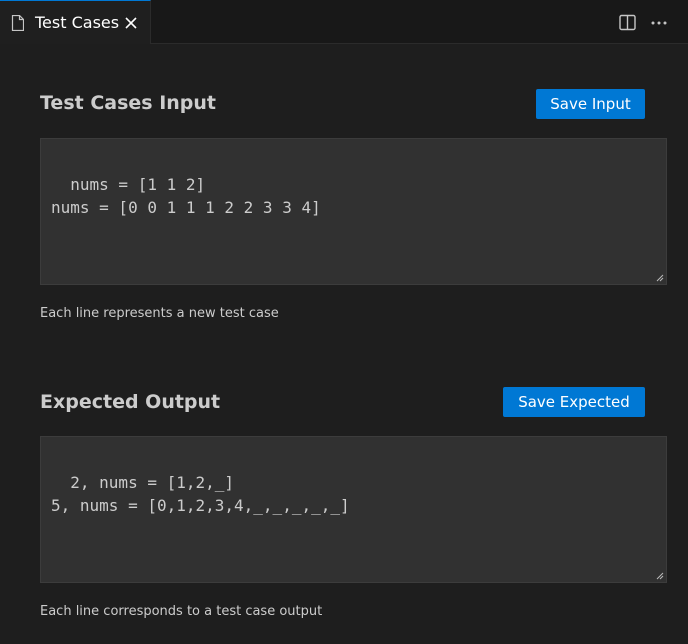 This screenshot has height=644, width=688. I want to click on input-section-title: Test Cases Input, so click(128, 103).